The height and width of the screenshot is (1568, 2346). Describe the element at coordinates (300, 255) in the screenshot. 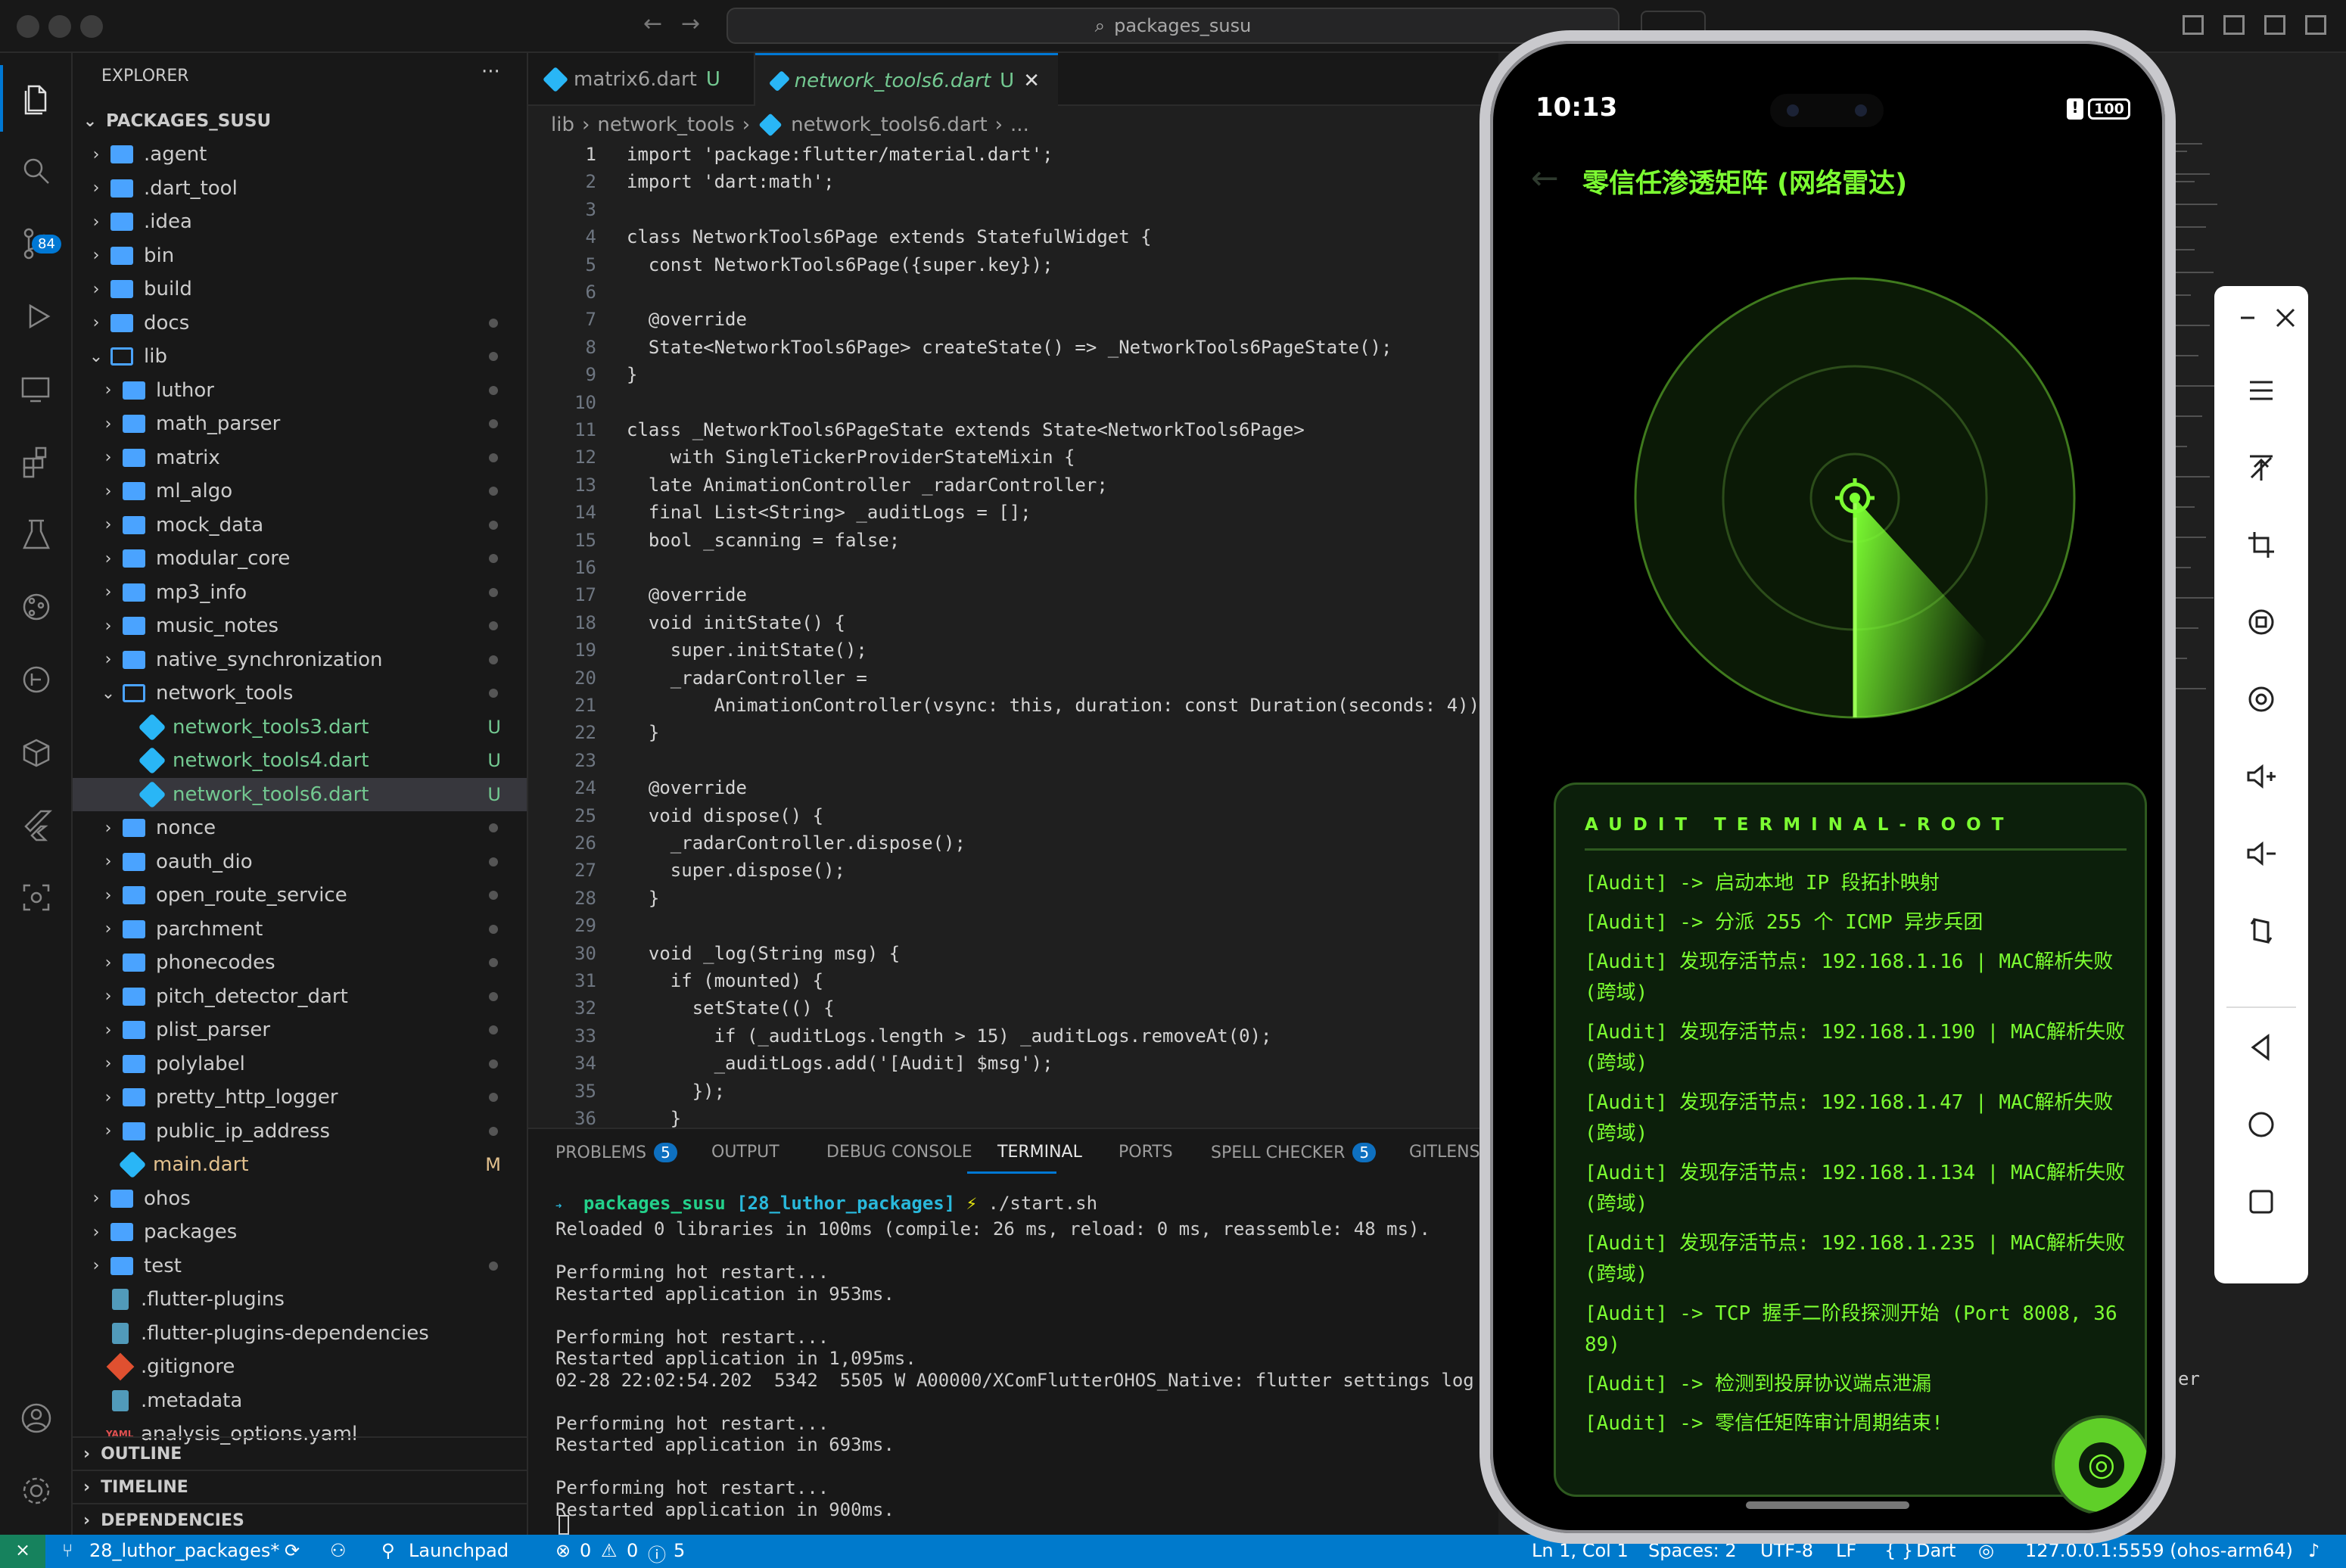

I see `tree-item: › bin` at that location.